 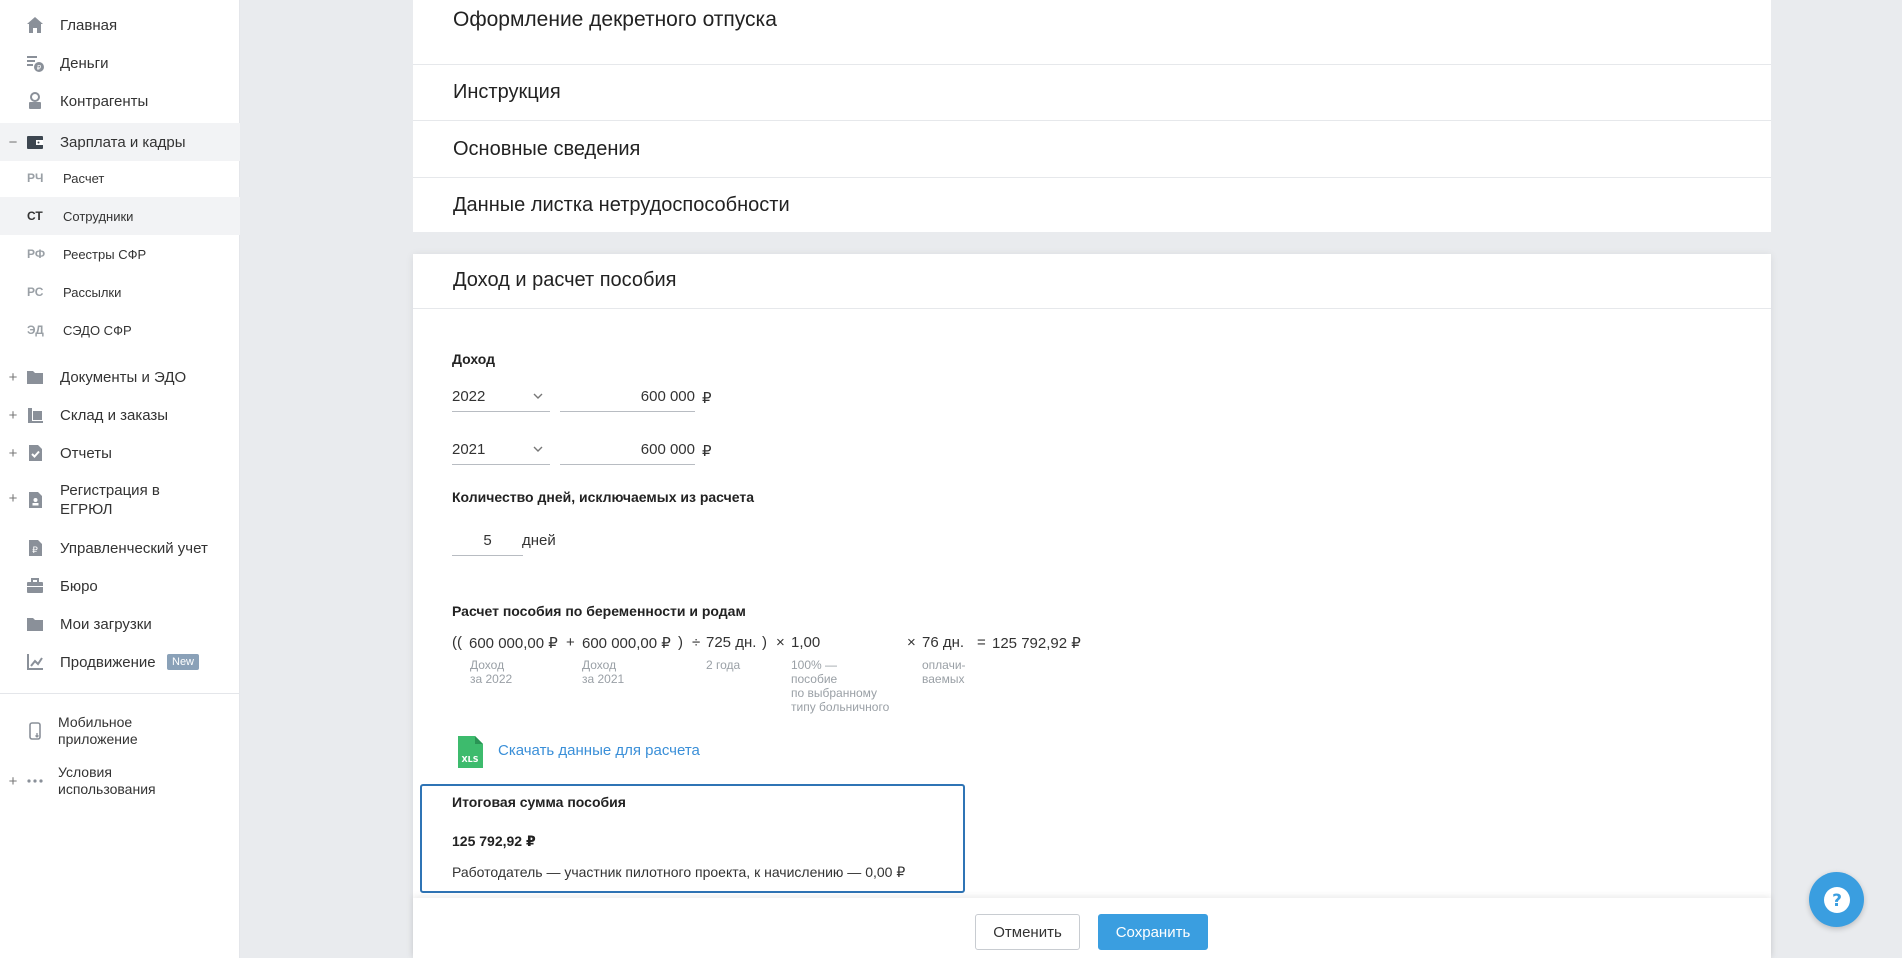 I want to click on excluded-days-input: 5, so click(x=487, y=541).